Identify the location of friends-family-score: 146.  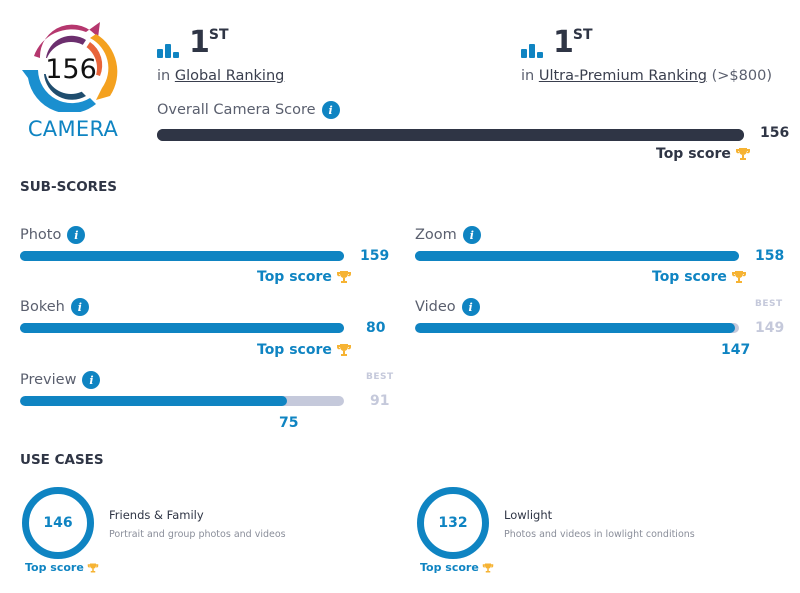
(58, 523).